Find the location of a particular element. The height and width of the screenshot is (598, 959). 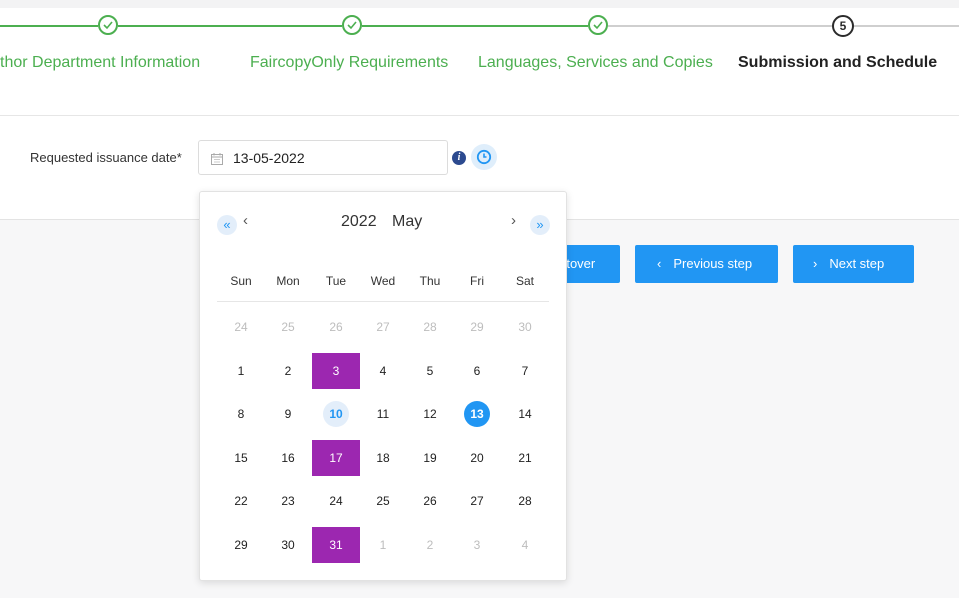

calendar-year: 2022 is located at coordinates (359, 222).